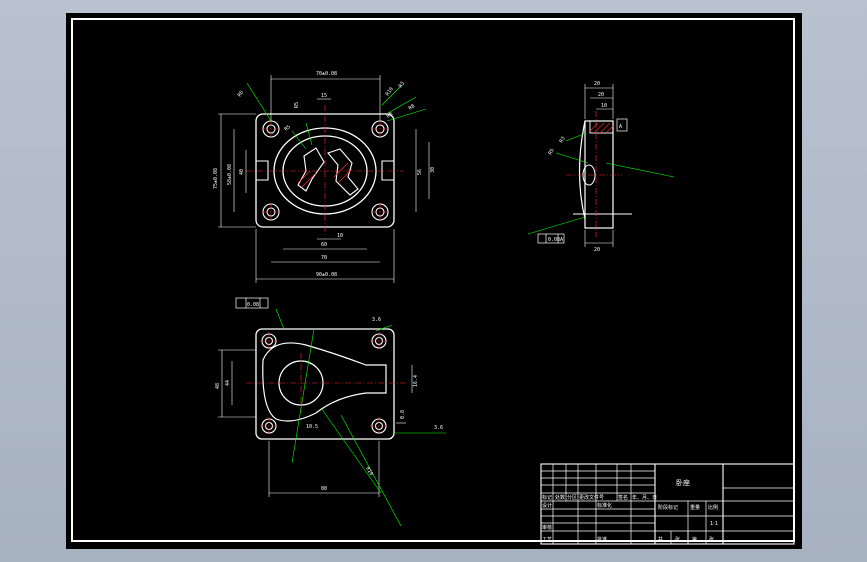 This screenshot has width=867, height=562. What do you see at coordinates (668, 507) in the screenshot?
I see `tb-stage: 阶段标记` at bounding box center [668, 507].